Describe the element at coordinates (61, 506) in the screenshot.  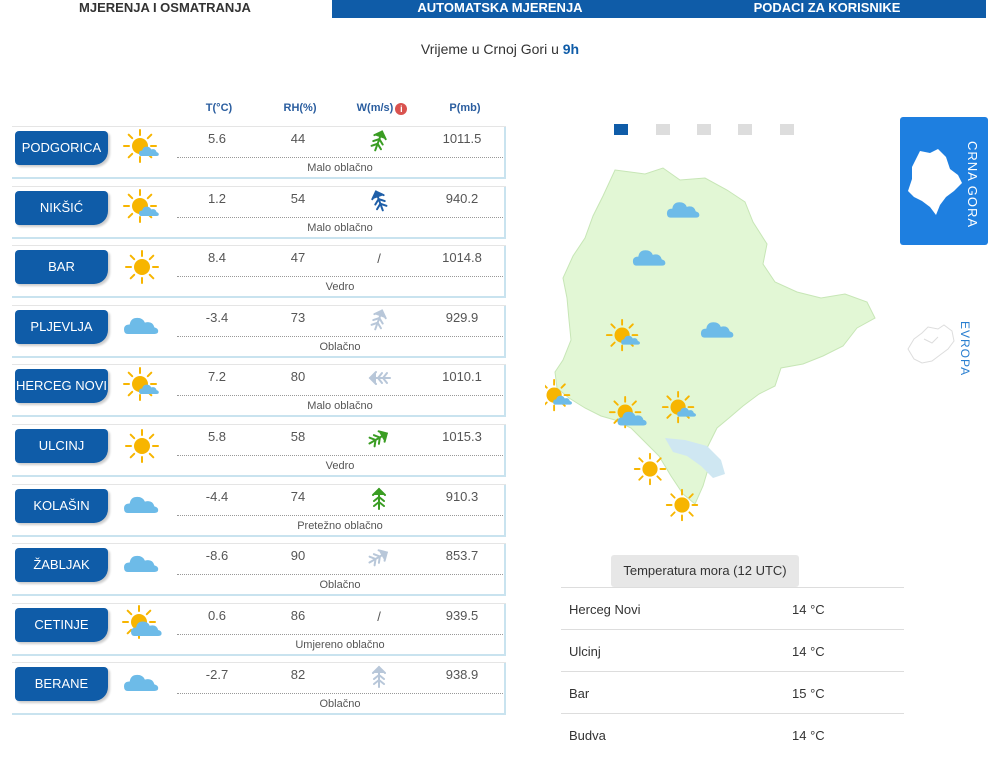
I see `station-button: KOLAŠIN` at that location.